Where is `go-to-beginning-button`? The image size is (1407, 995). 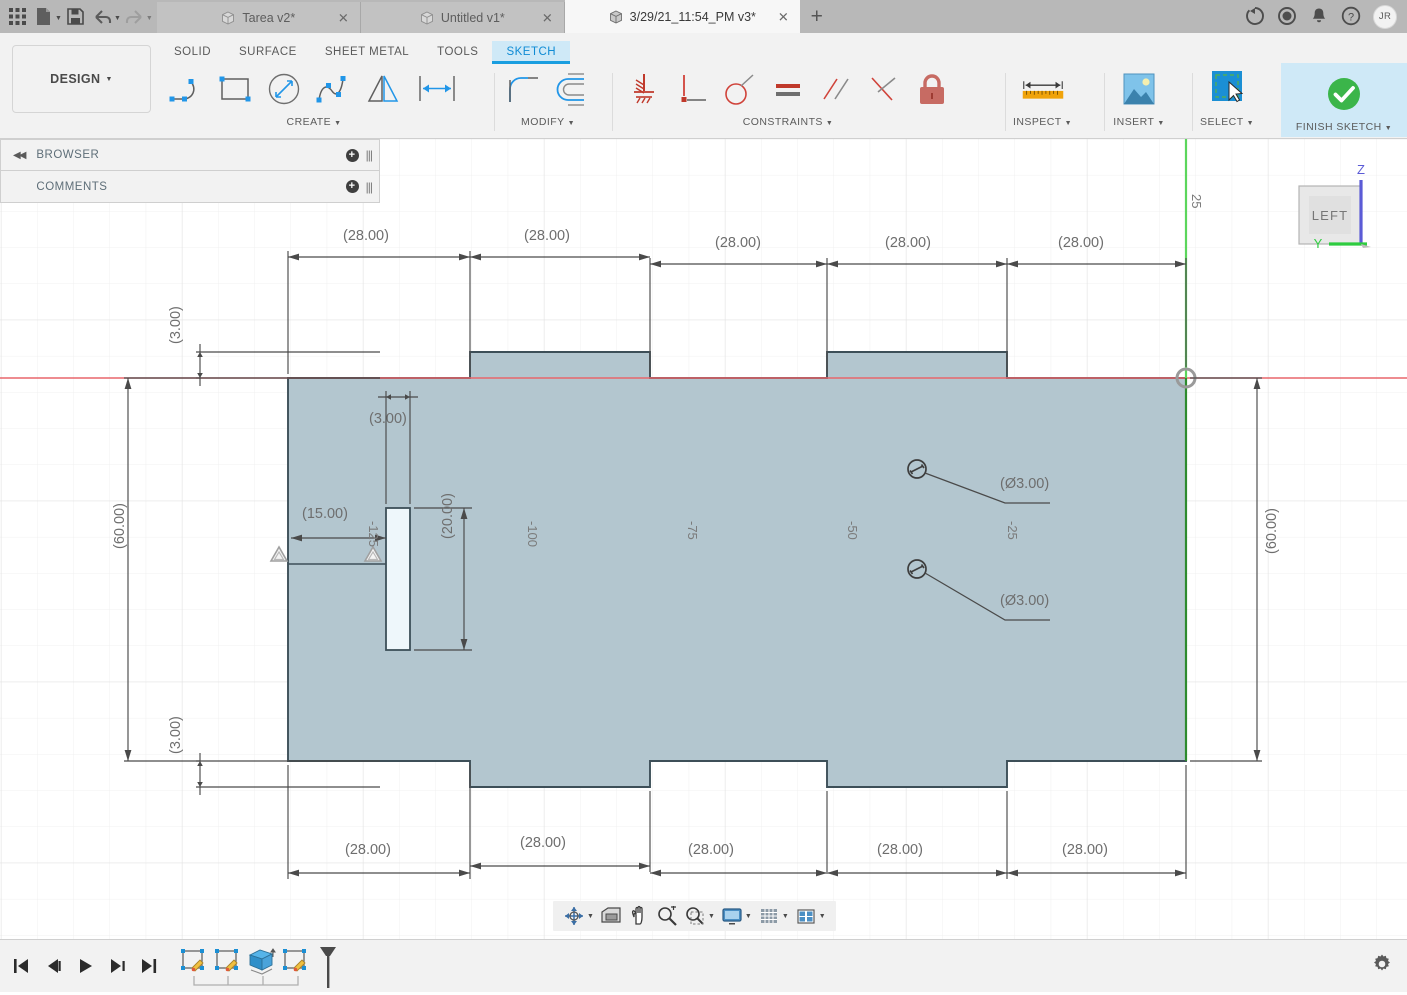
go-to-beginning-button is located at coordinates (20, 966).